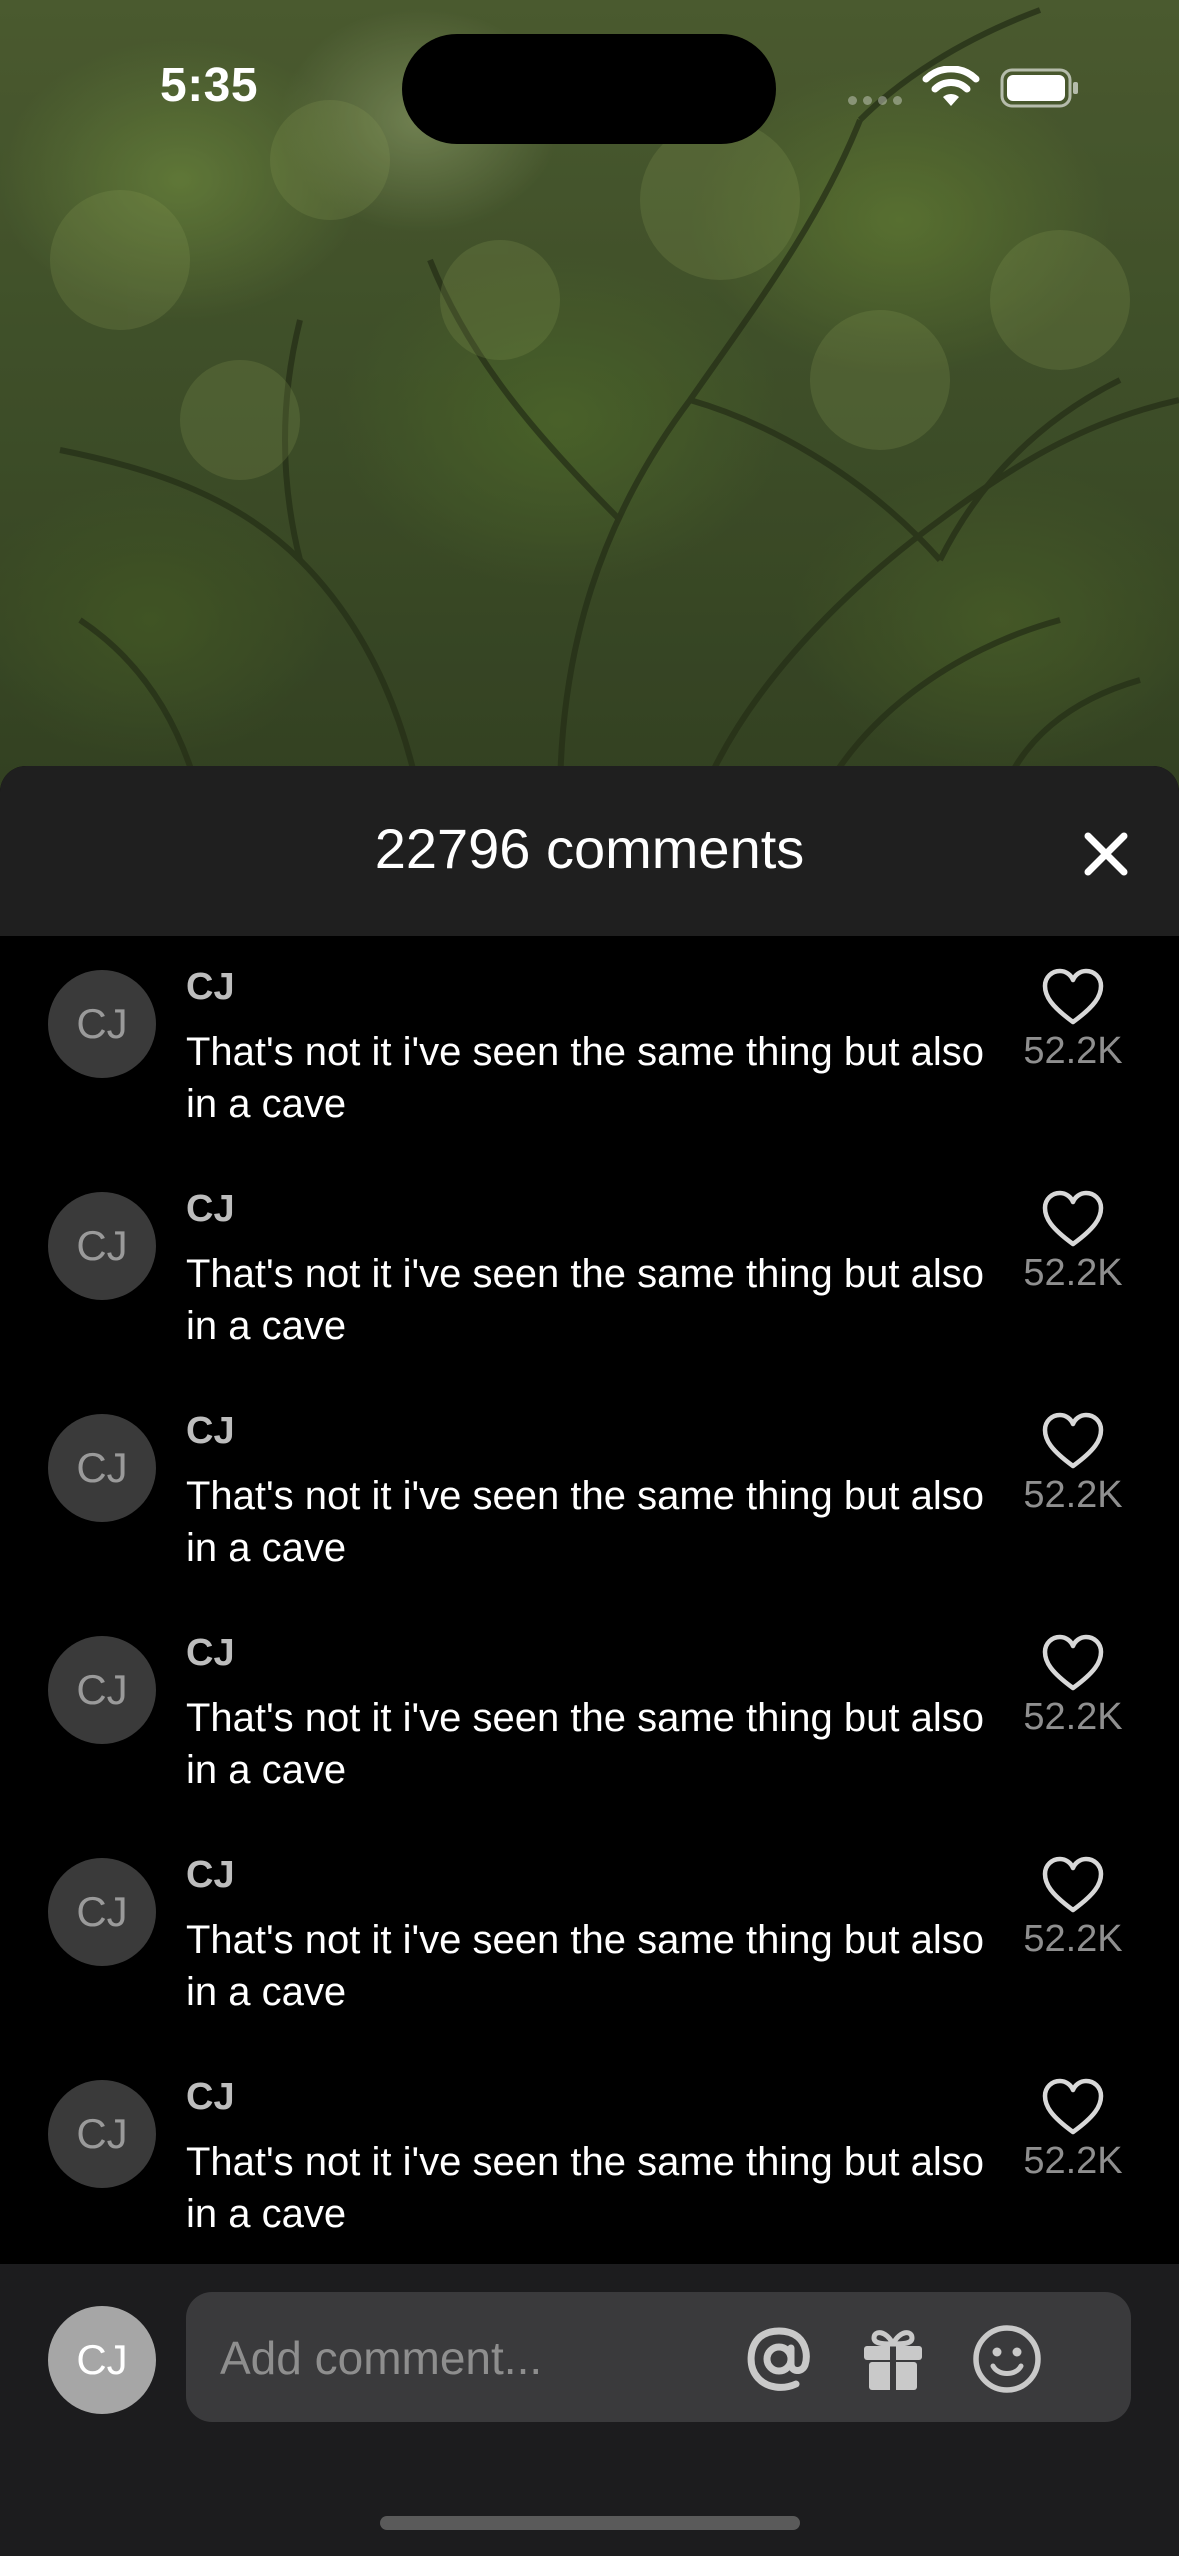  I want to click on home-indicator, so click(590, 2523).